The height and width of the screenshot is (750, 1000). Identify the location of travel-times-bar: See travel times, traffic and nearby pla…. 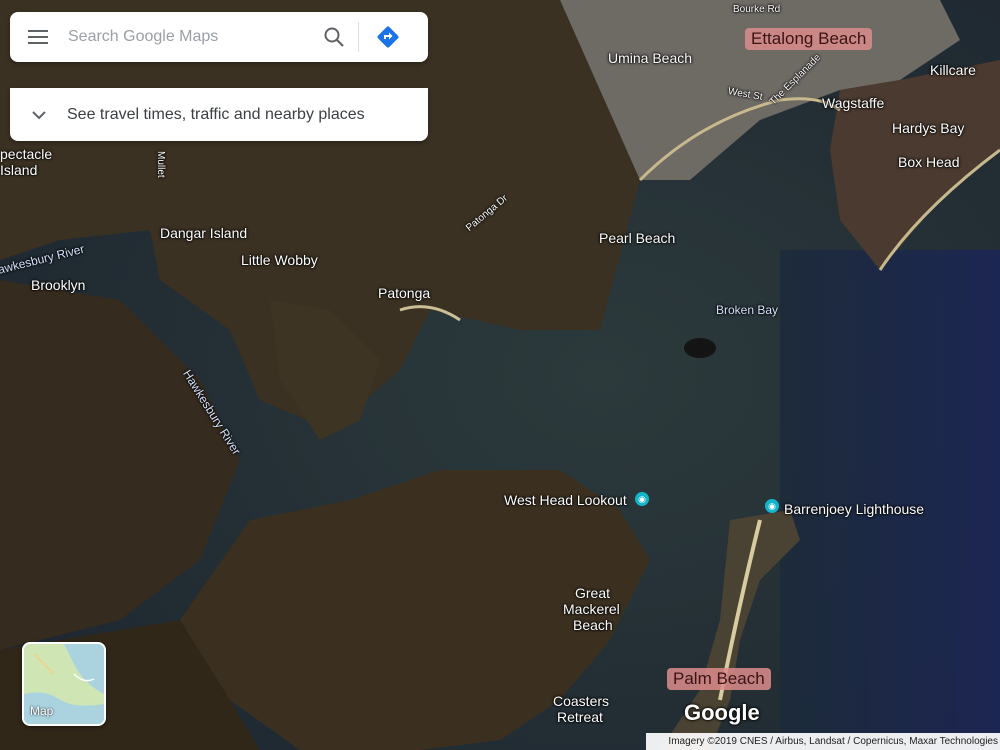
(219, 114).